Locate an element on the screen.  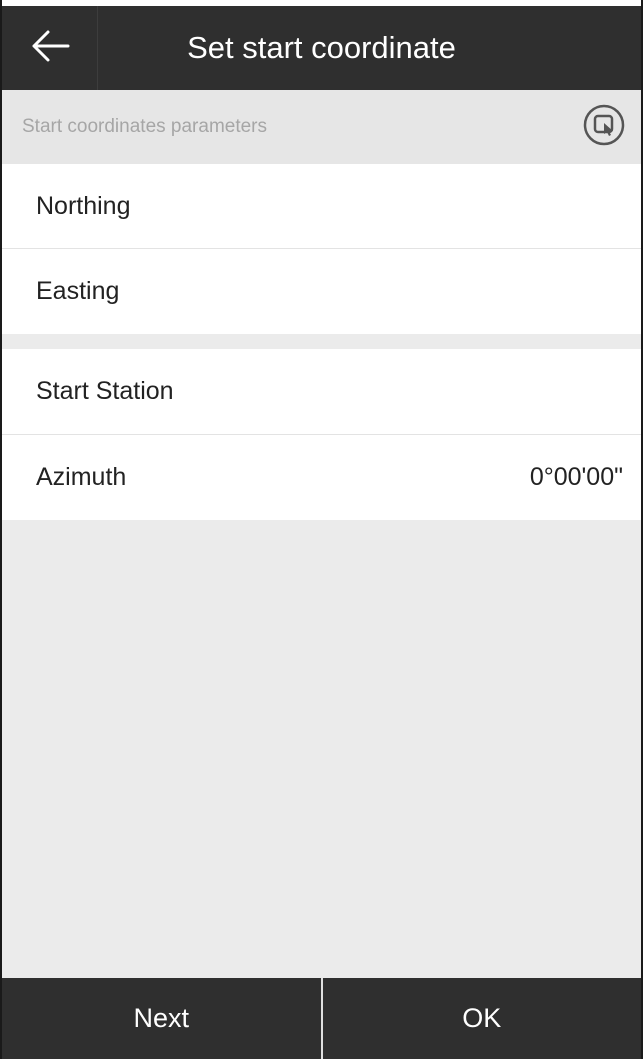
select-point-button is located at coordinates (604, 127).